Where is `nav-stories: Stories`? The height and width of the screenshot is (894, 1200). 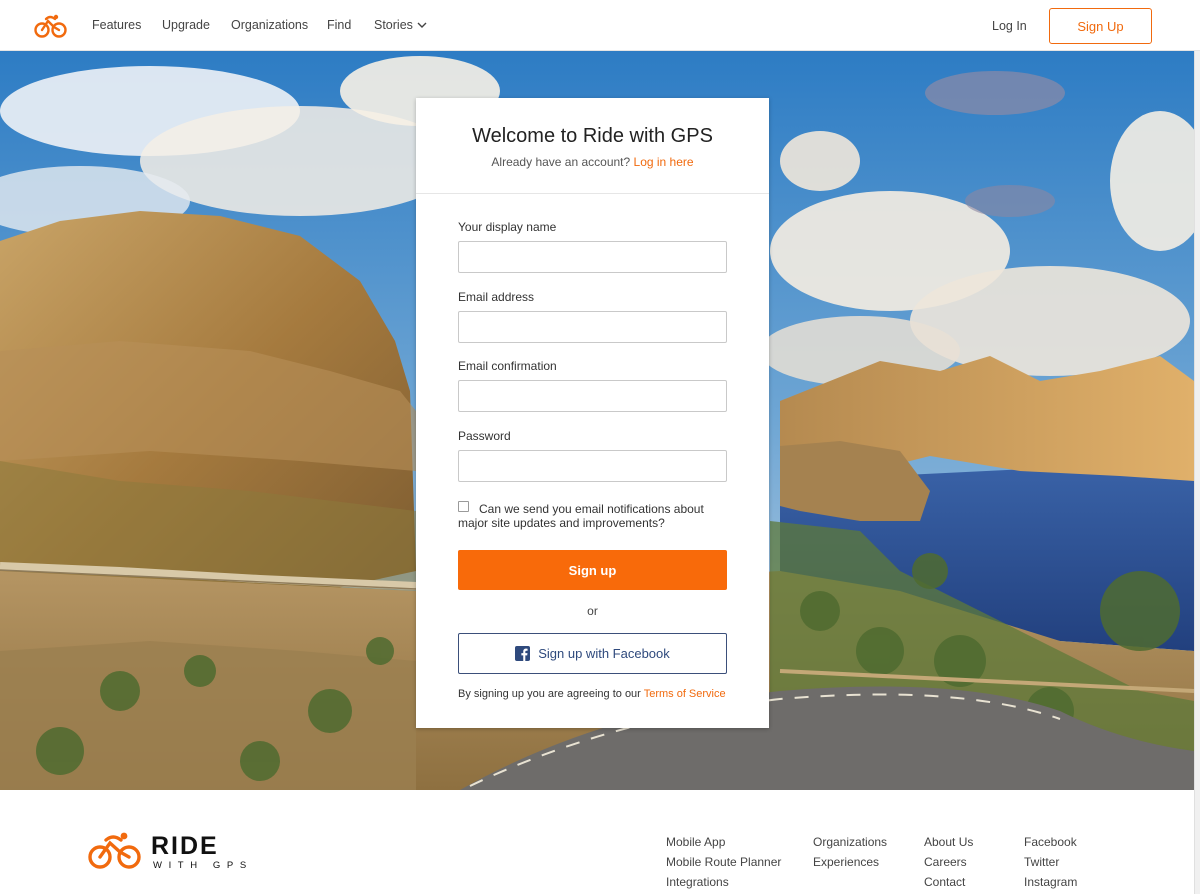
nav-stories: Stories is located at coordinates (401, 25).